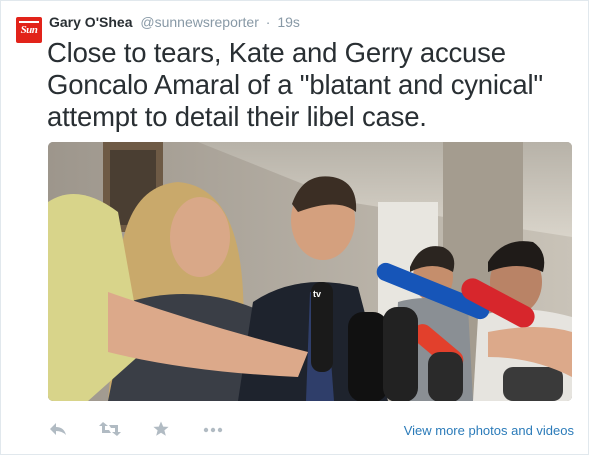  Describe the element at coordinates (317, 294) in the screenshot. I see `microphone-logo-text: tv` at that location.